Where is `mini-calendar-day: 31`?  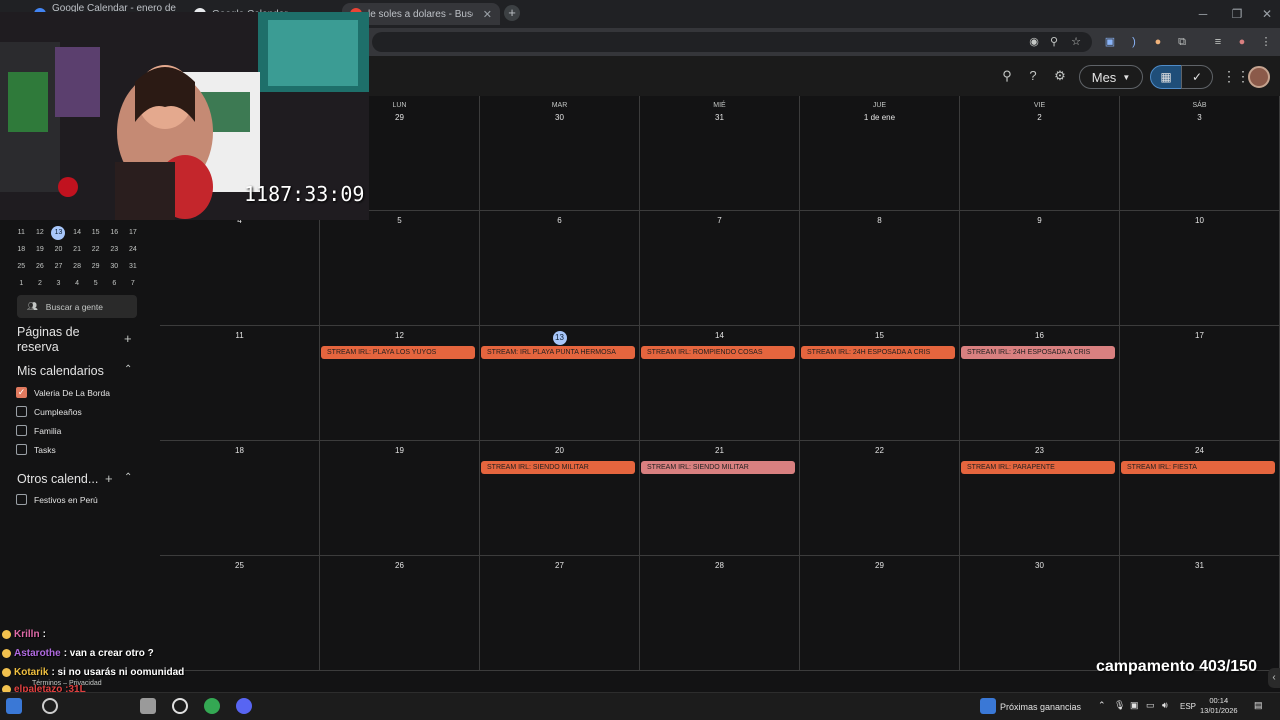
mini-calendar-day: 31 is located at coordinates (133, 266).